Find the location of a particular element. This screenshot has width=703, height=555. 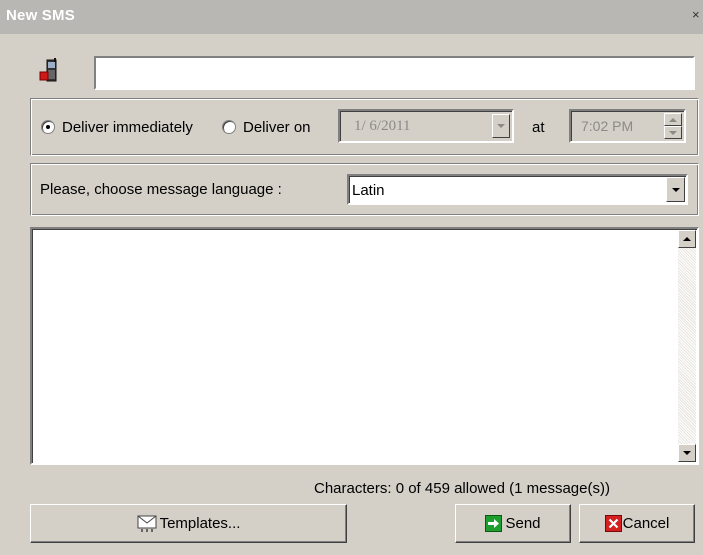

deliver-on-label: Deliver on is located at coordinates (277, 127).